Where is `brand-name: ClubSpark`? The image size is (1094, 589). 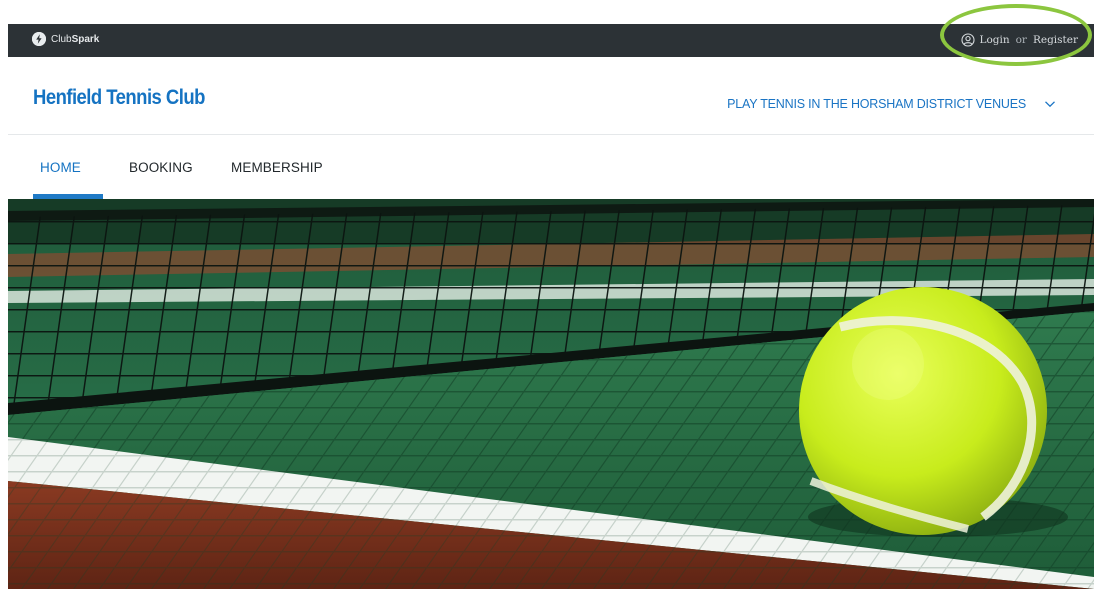 brand-name: ClubSpark is located at coordinates (75, 39).